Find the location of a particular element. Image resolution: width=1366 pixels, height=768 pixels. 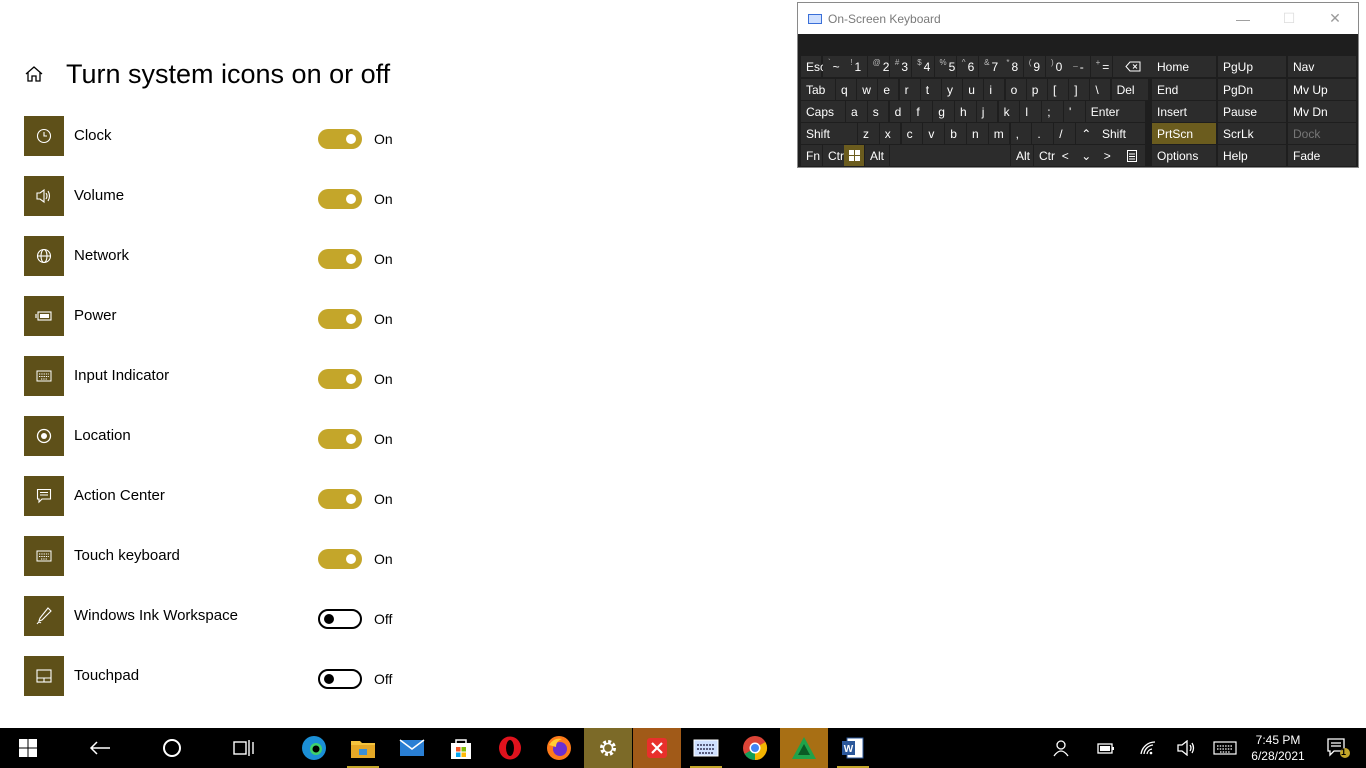

osk-key: #3 is located at coordinates (900, 66).